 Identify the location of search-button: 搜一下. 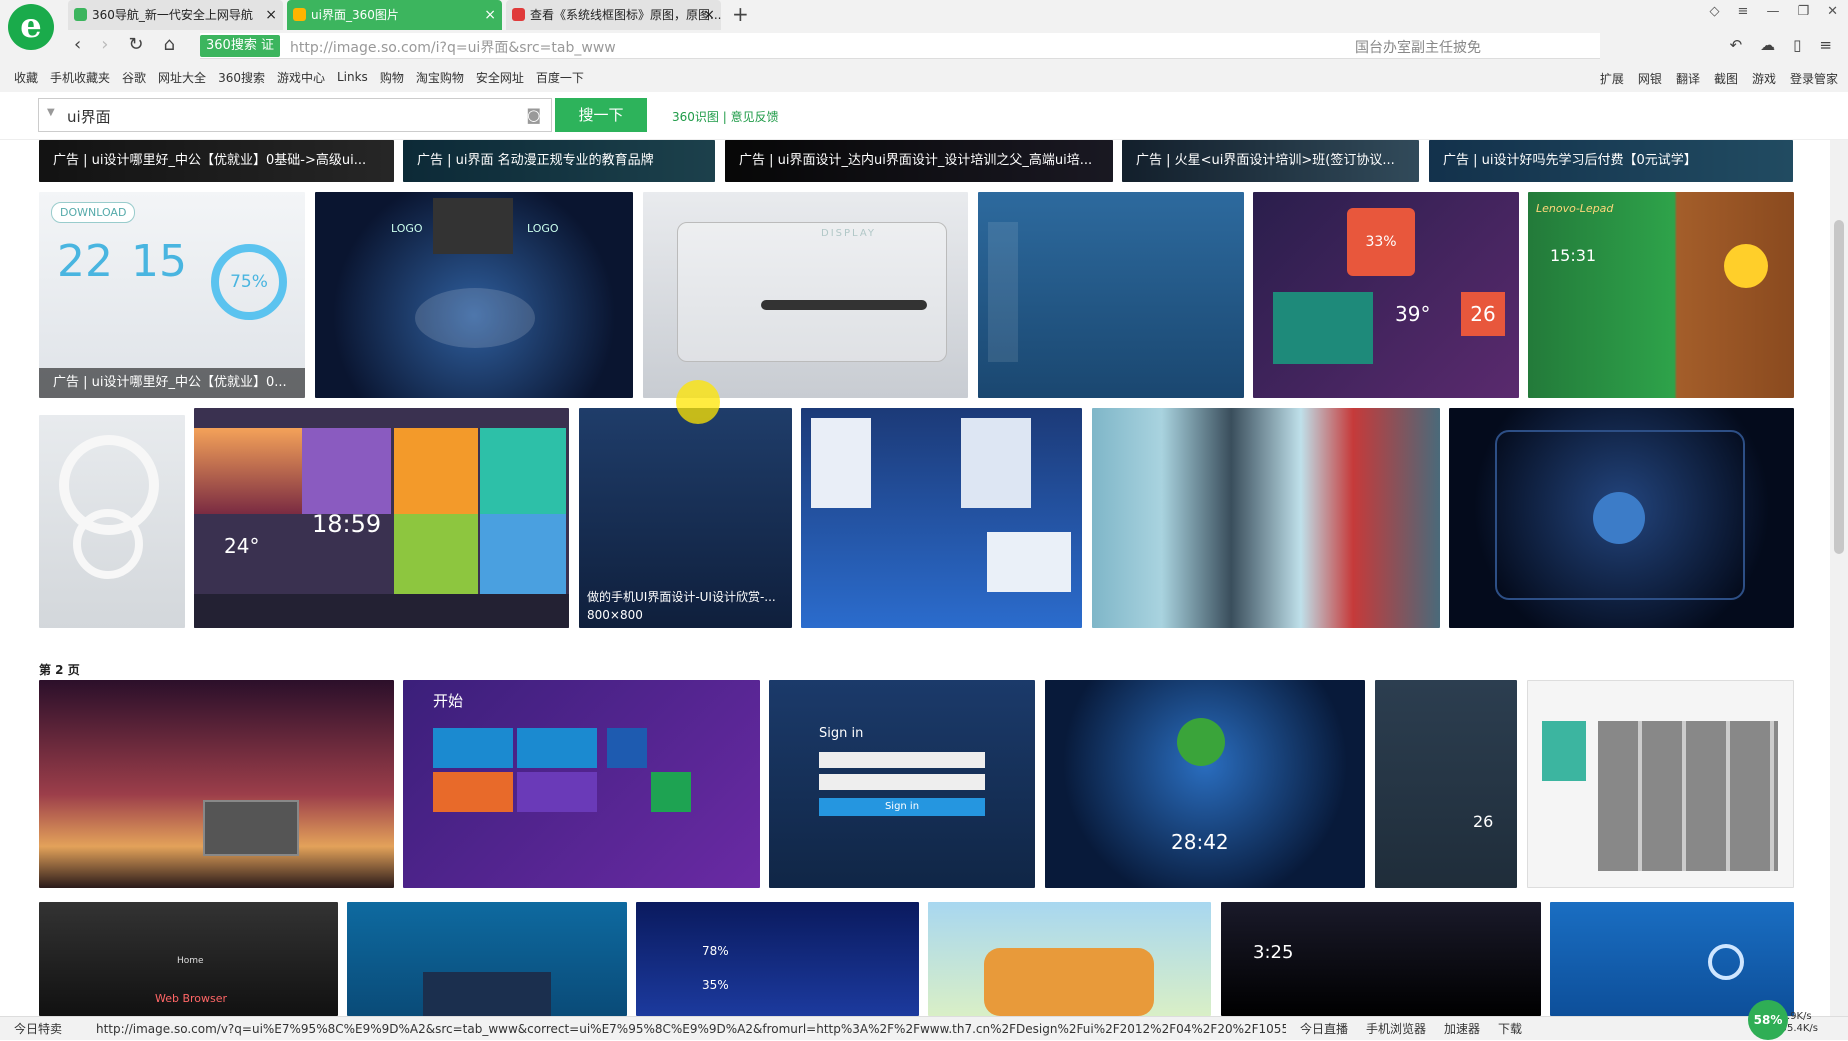
(601, 115).